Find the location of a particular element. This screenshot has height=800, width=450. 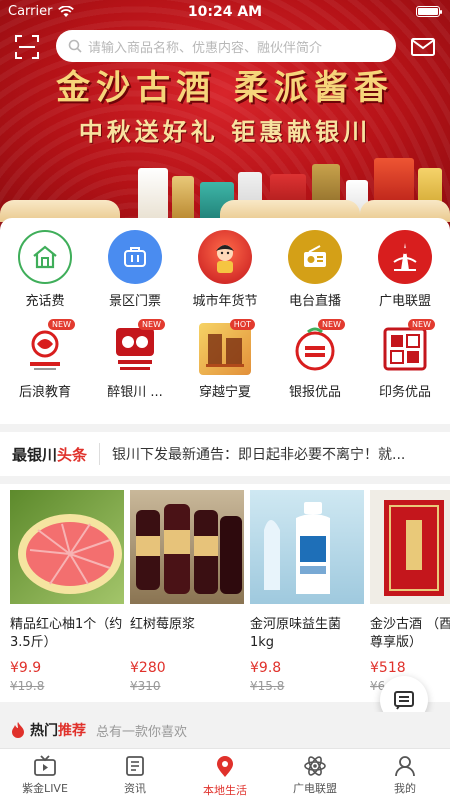

tab-label: 紫金LIVE is located at coordinates (45, 788).